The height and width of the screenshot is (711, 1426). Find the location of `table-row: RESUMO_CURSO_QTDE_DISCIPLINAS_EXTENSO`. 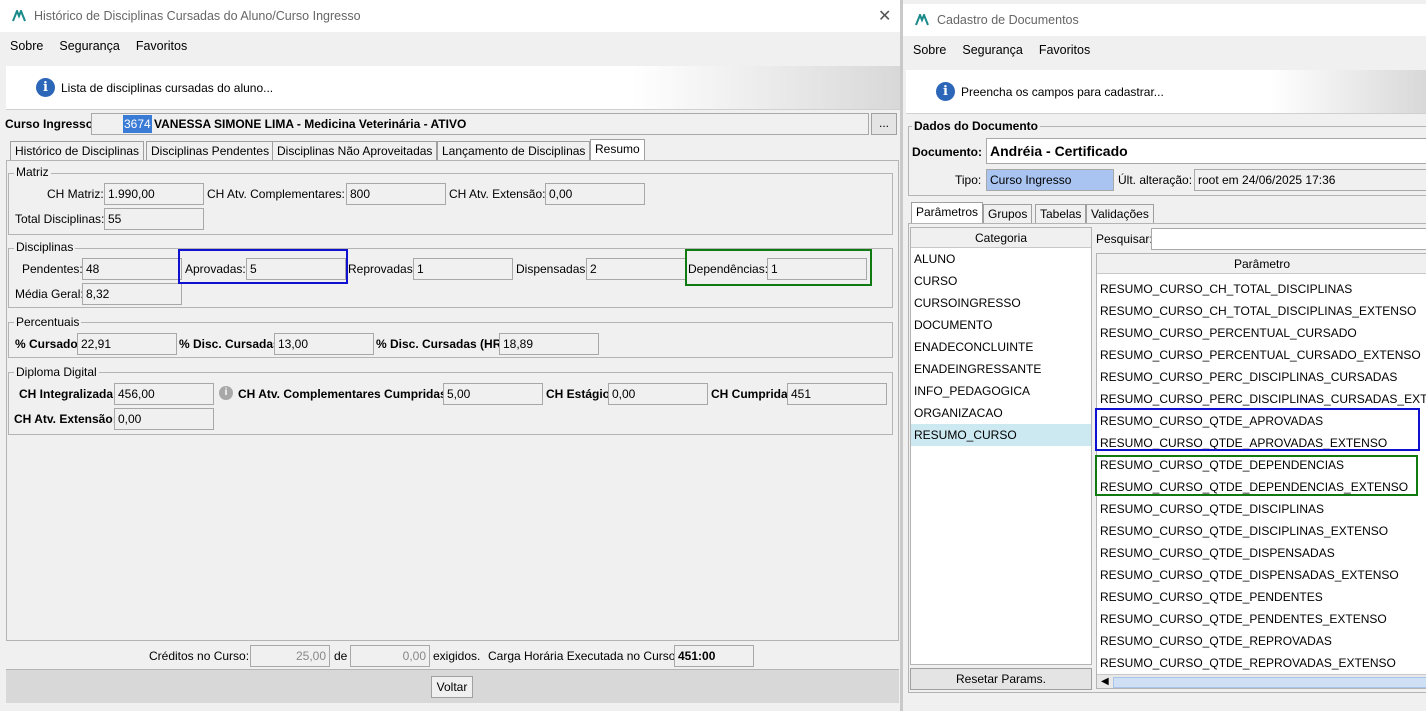

table-row: RESUMO_CURSO_QTDE_DISCIPLINAS_EXTENSO is located at coordinates (1261, 531).